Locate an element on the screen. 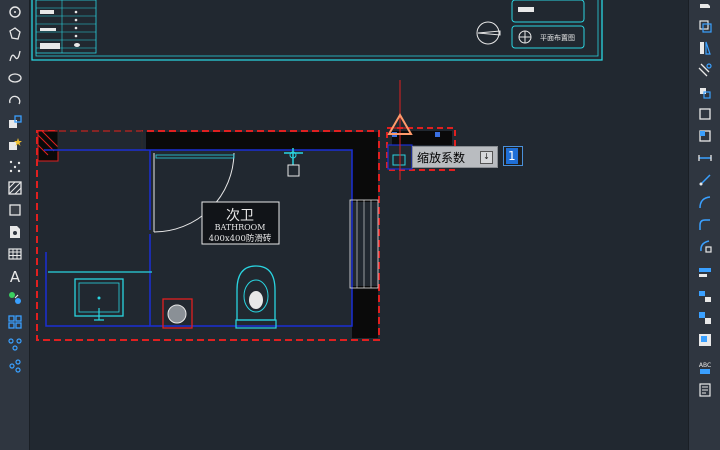 Image resolution: width=720 pixels, height=450 pixels. align-icon is located at coordinates (705, 340).